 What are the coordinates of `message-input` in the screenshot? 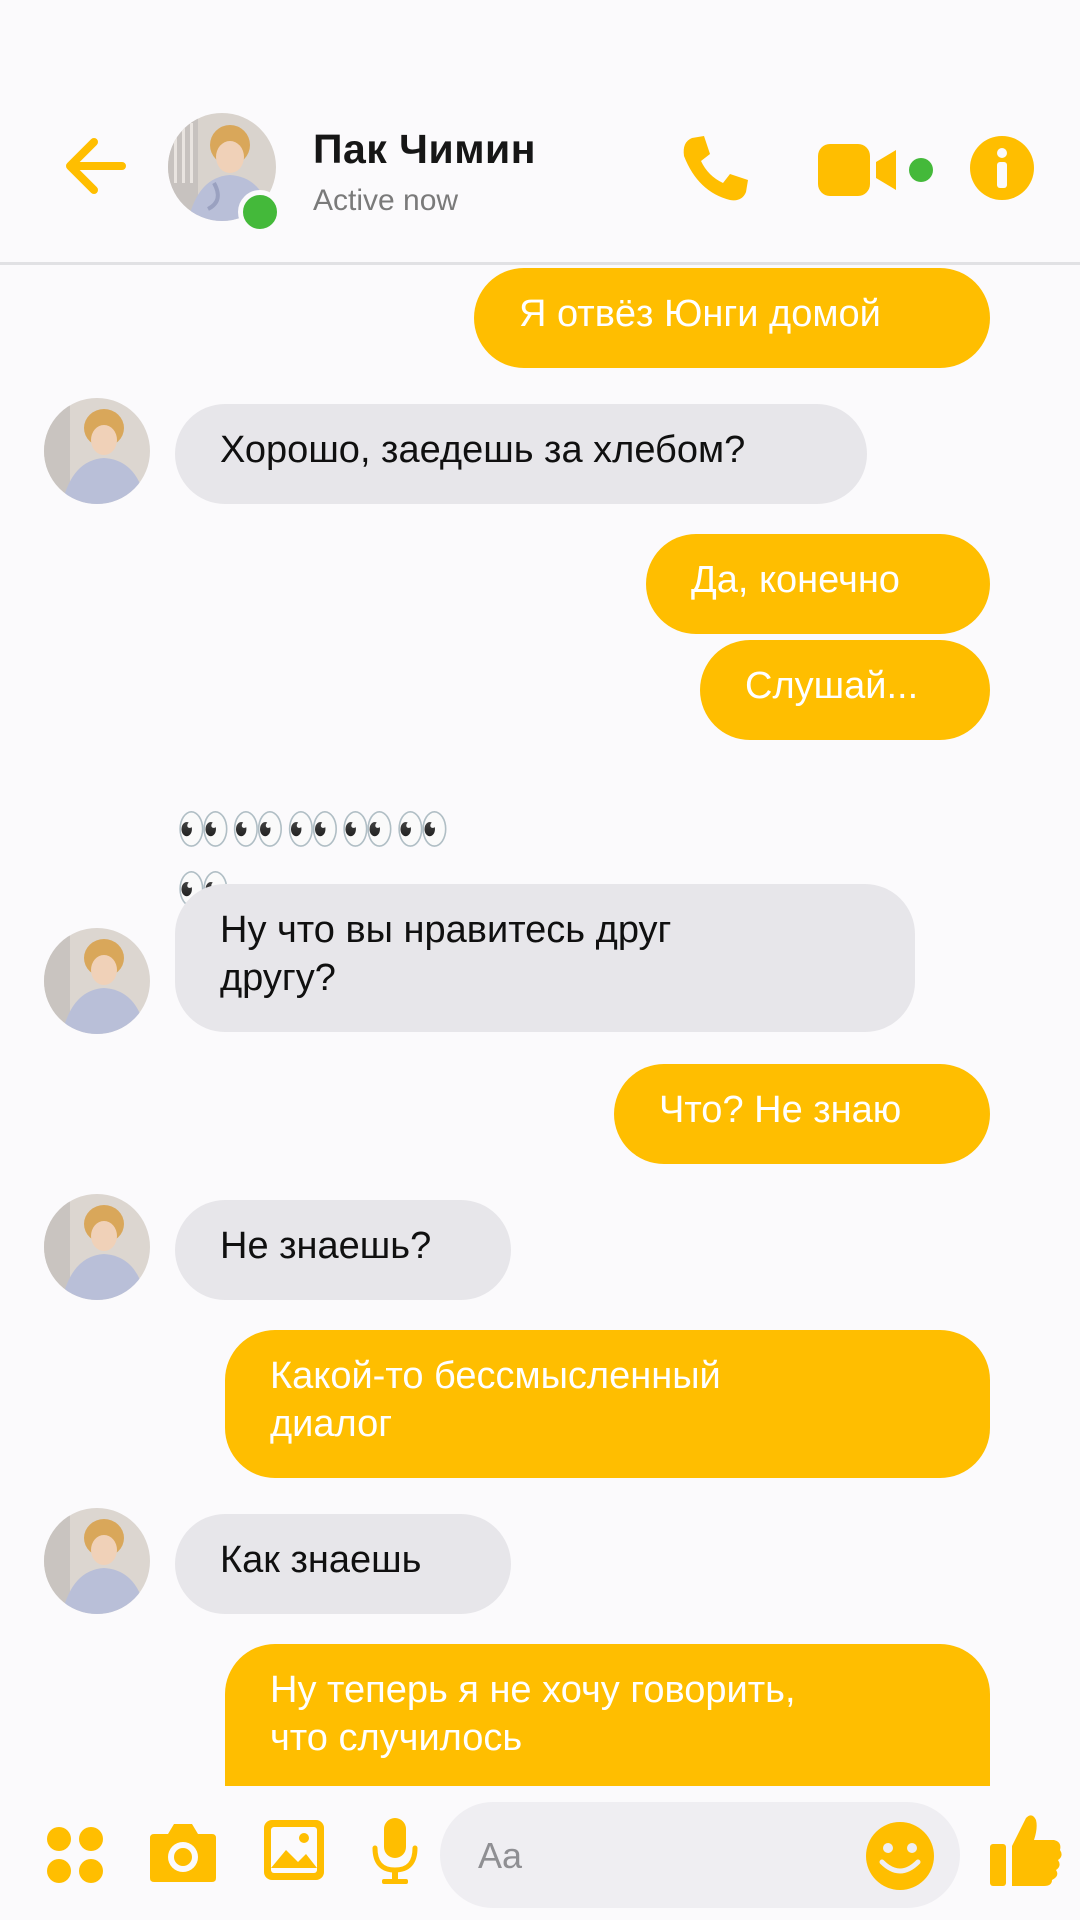 It's located at (668, 1856).